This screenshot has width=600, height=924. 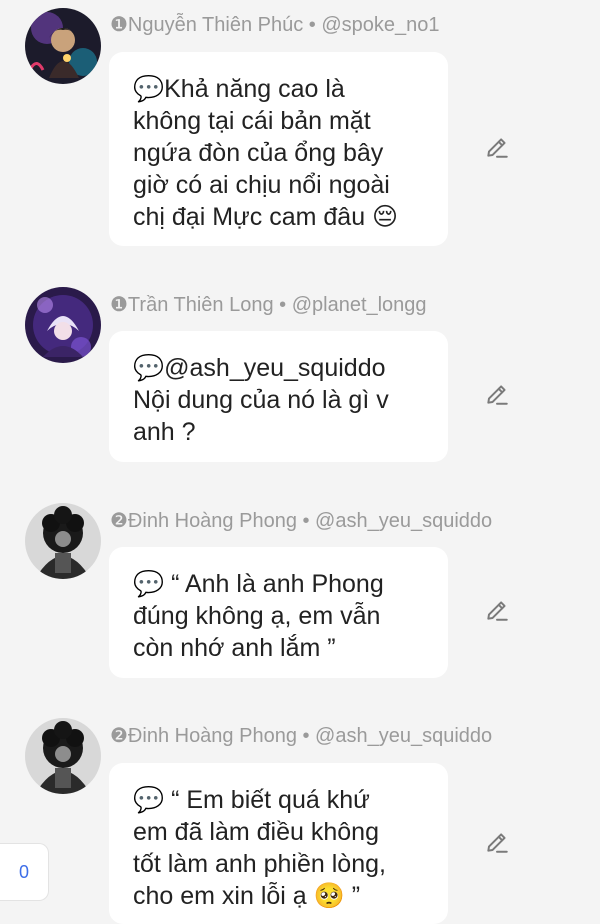 What do you see at coordinates (239, 89) in the screenshot?
I see `comment-line: 💬Khả năng cao là` at bounding box center [239, 89].